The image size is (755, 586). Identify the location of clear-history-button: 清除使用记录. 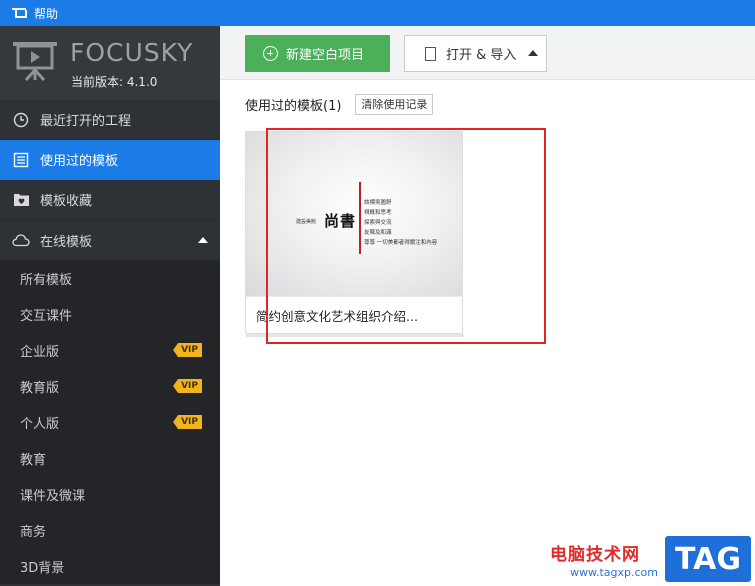
(394, 104).